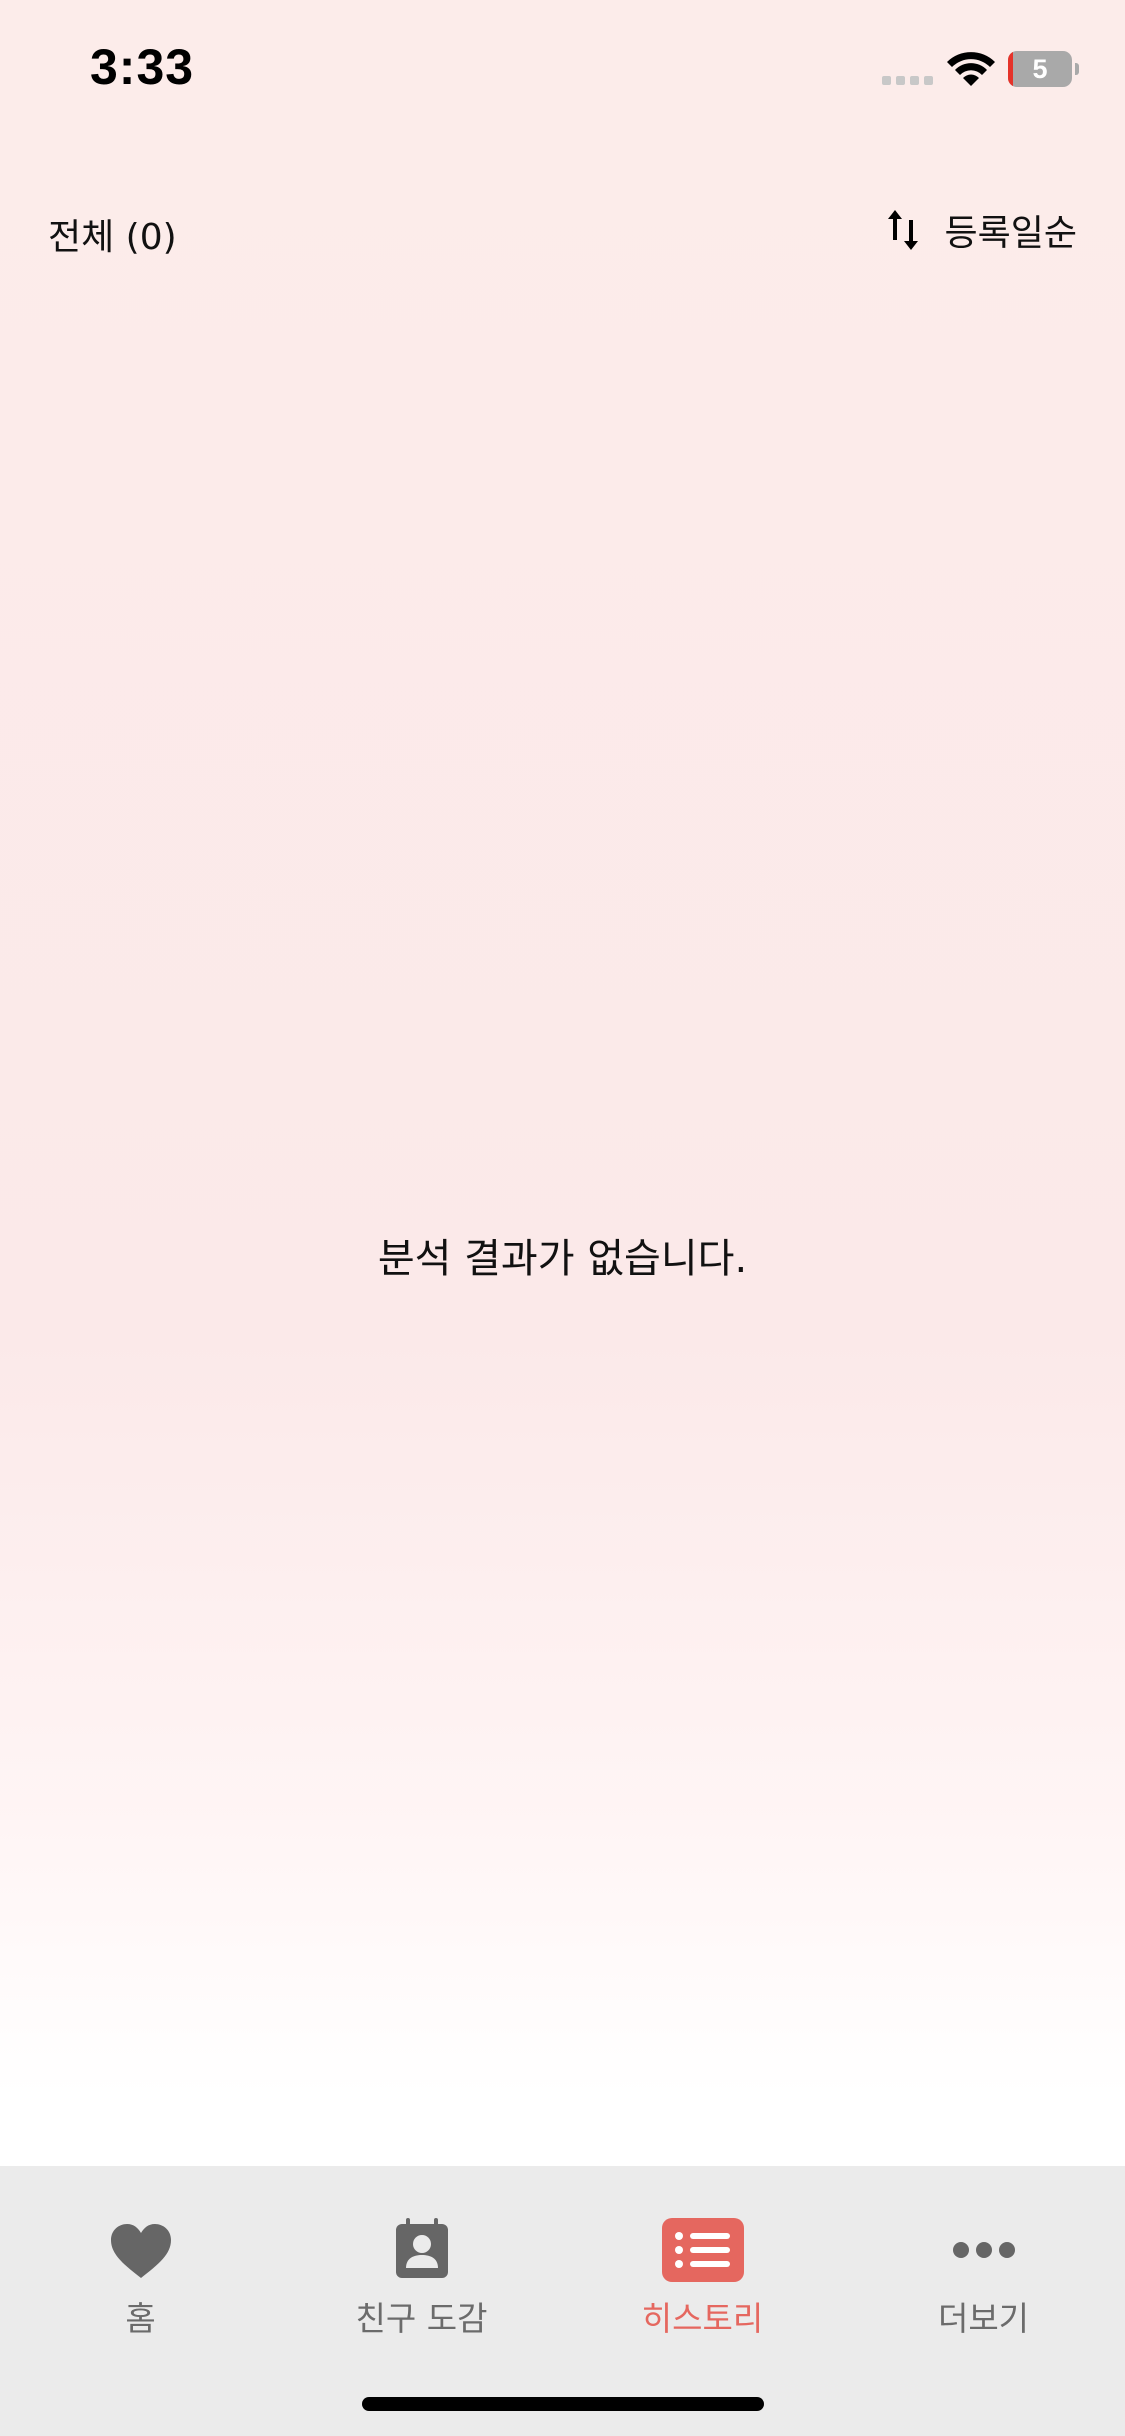 The height and width of the screenshot is (2436, 1125). Describe the element at coordinates (142, 67) in the screenshot. I see `status-time: 3:33` at that location.